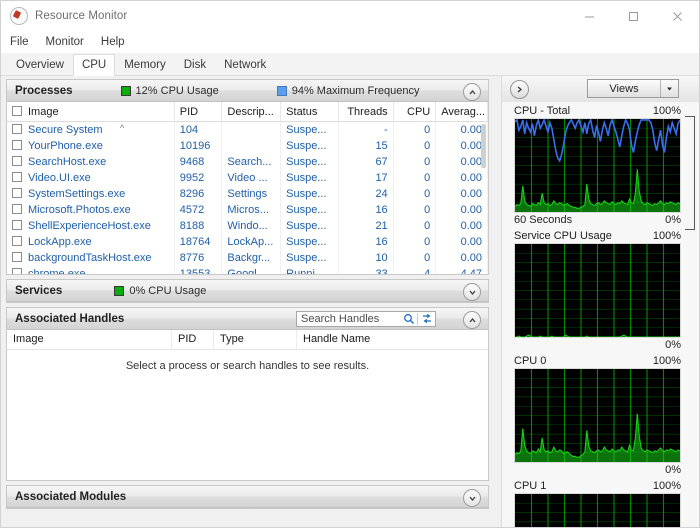  What do you see at coordinates (39, 290) in the screenshot?
I see `services-title: Services` at bounding box center [39, 290].